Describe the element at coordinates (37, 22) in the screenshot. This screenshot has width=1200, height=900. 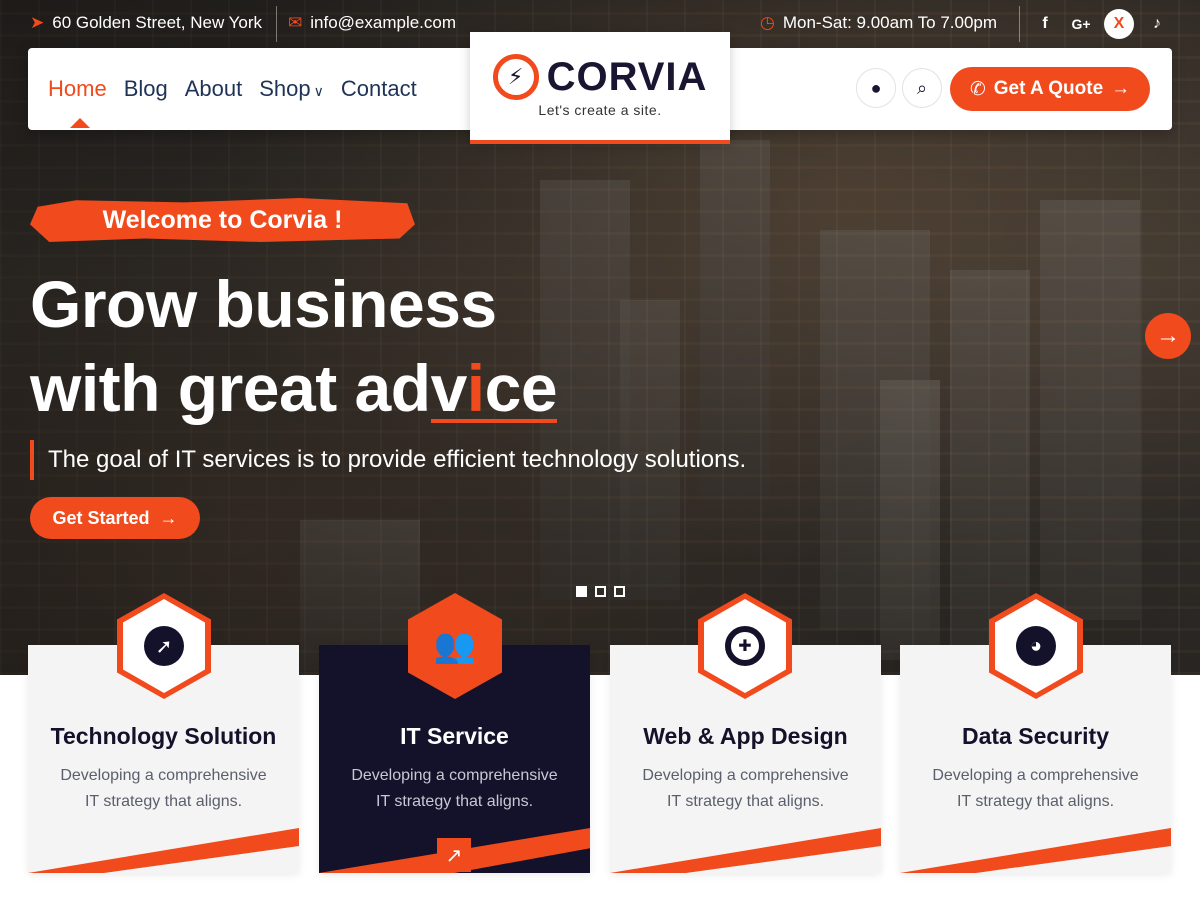
I see `location-arrow-icon: ➤` at that location.